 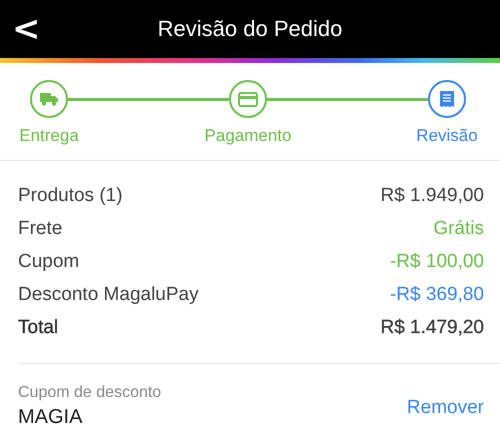 I want to click on summary-value: -R$ 100,00, so click(x=437, y=261).